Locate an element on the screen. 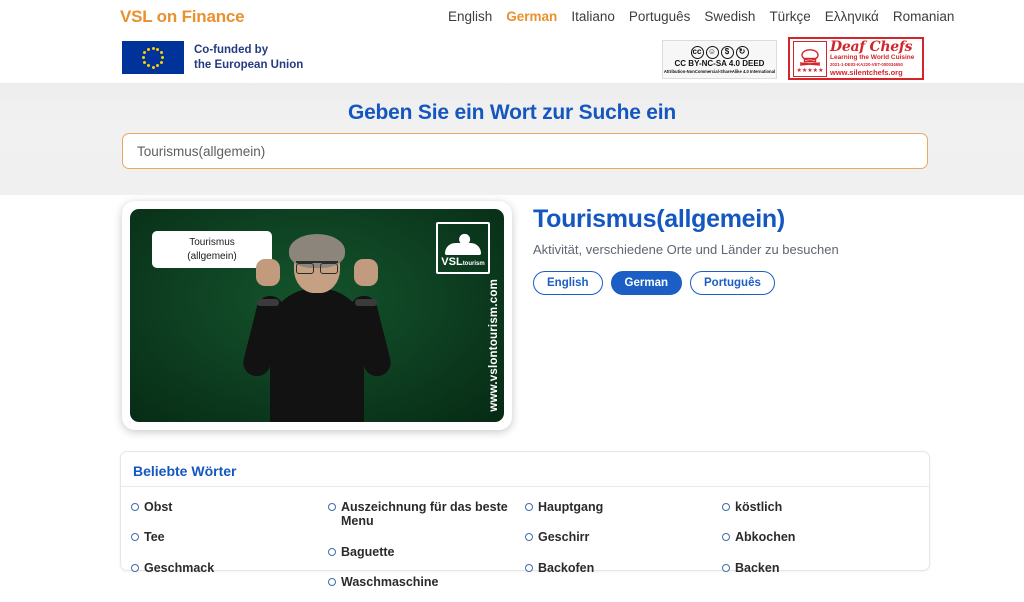  list-item: Tee is located at coordinates (226, 541).